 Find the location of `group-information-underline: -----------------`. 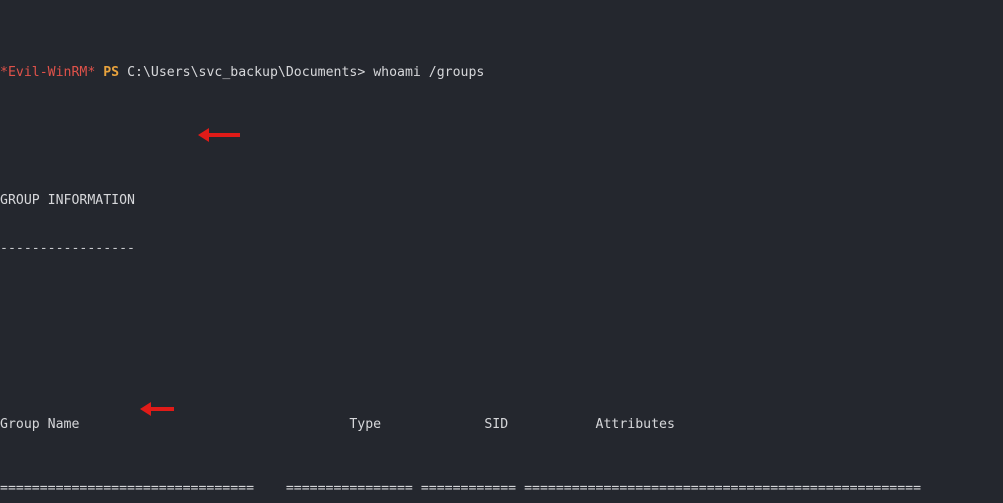

group-information-underline: ----------------- is located at coordinates (67, 248).